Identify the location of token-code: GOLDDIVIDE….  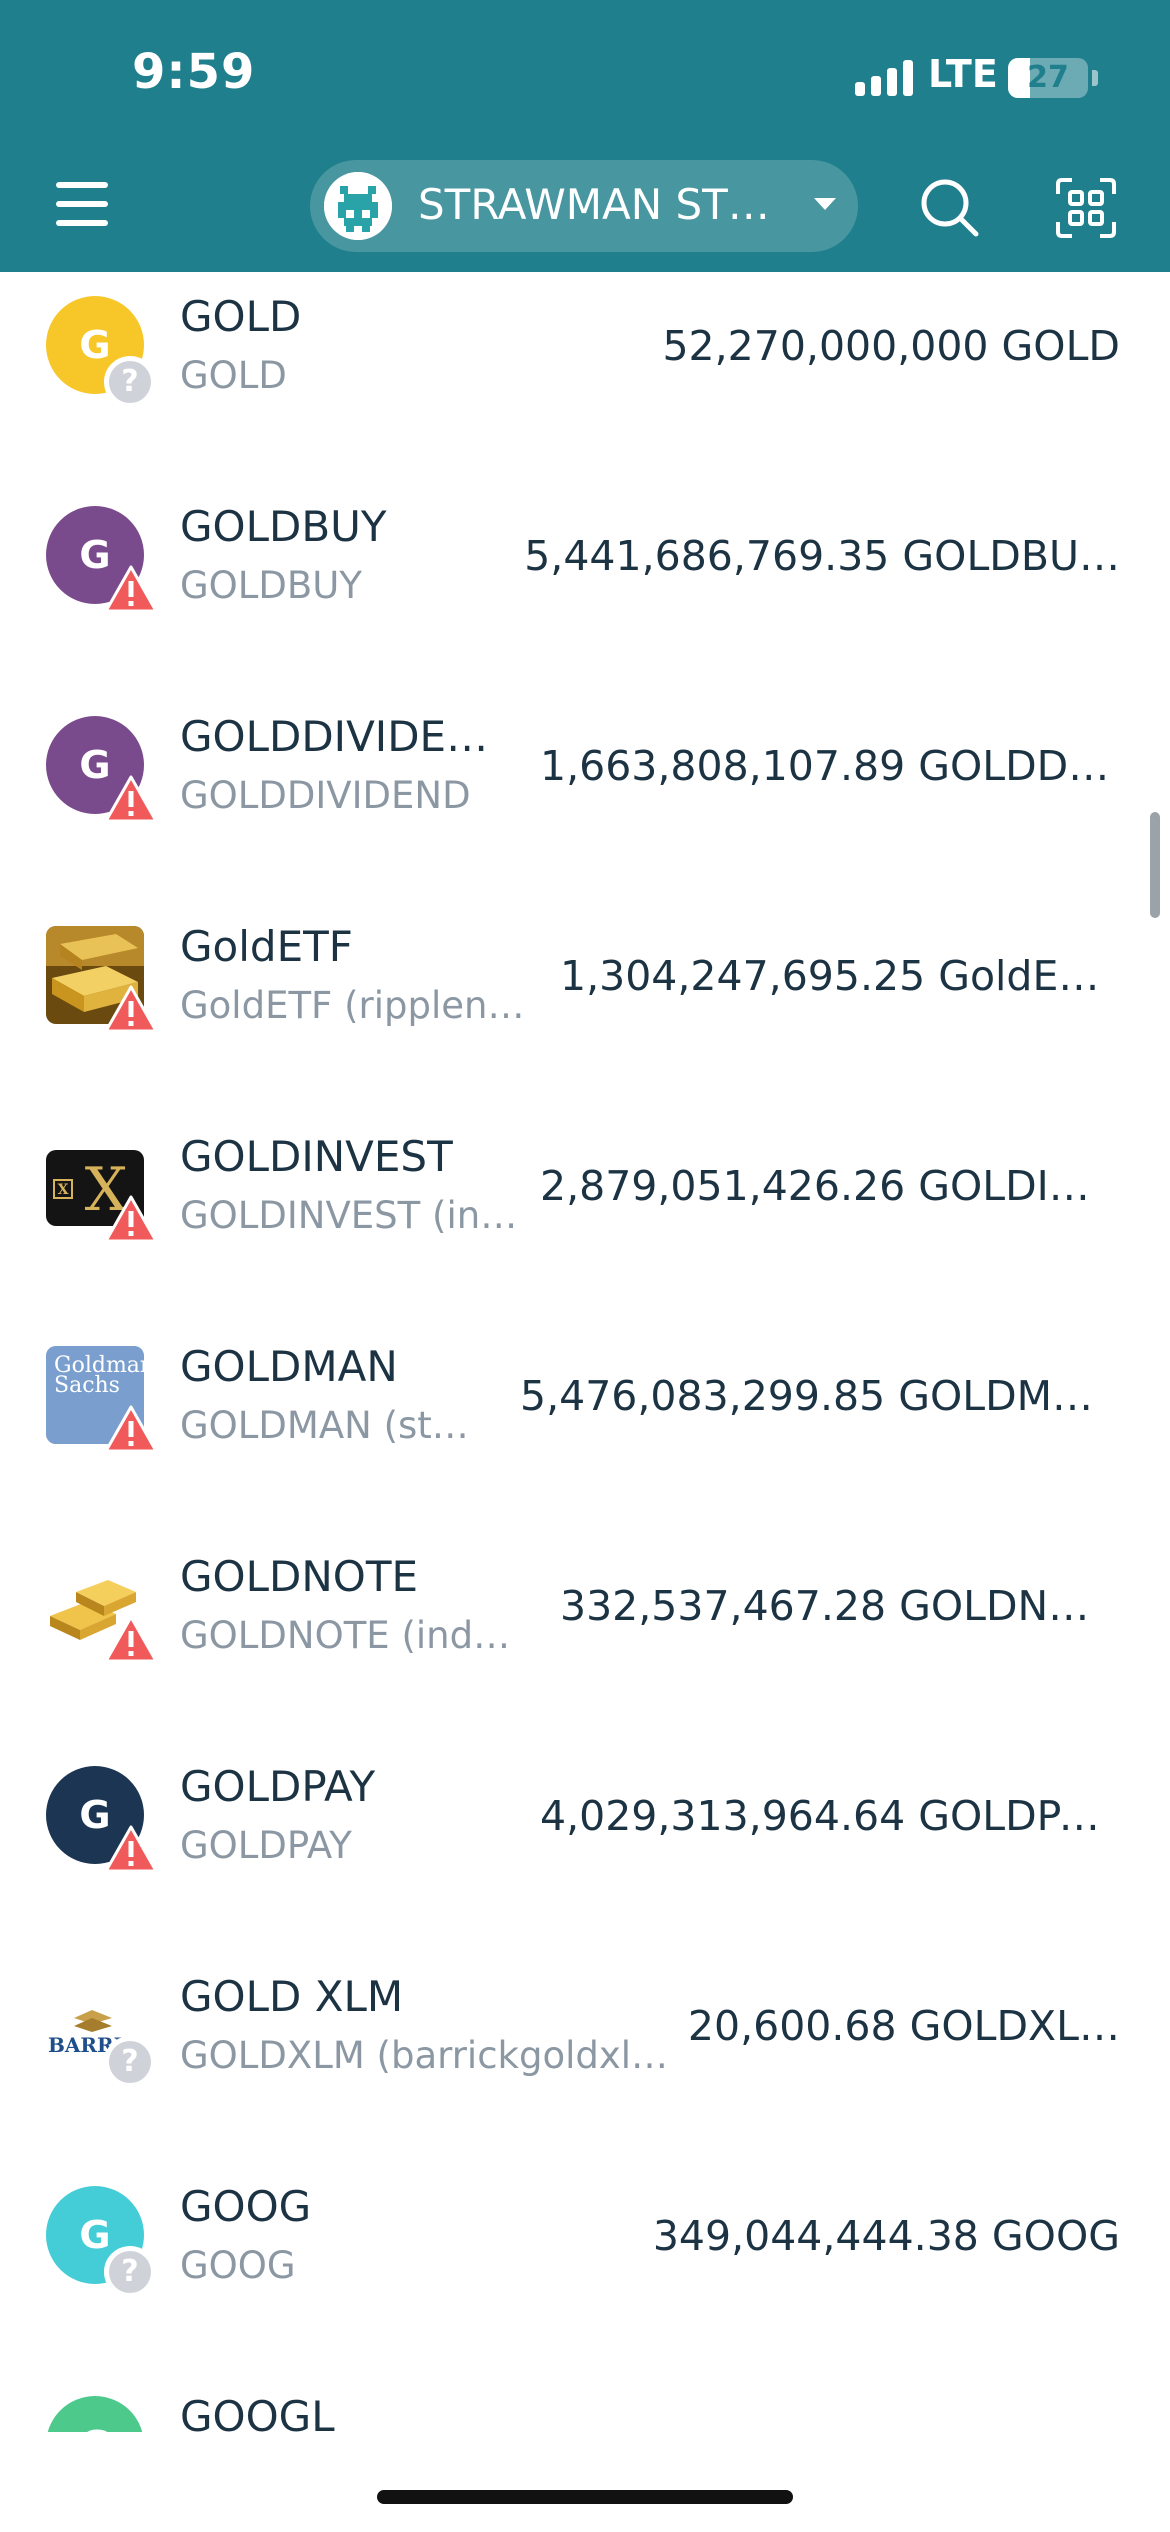
(334, 736).